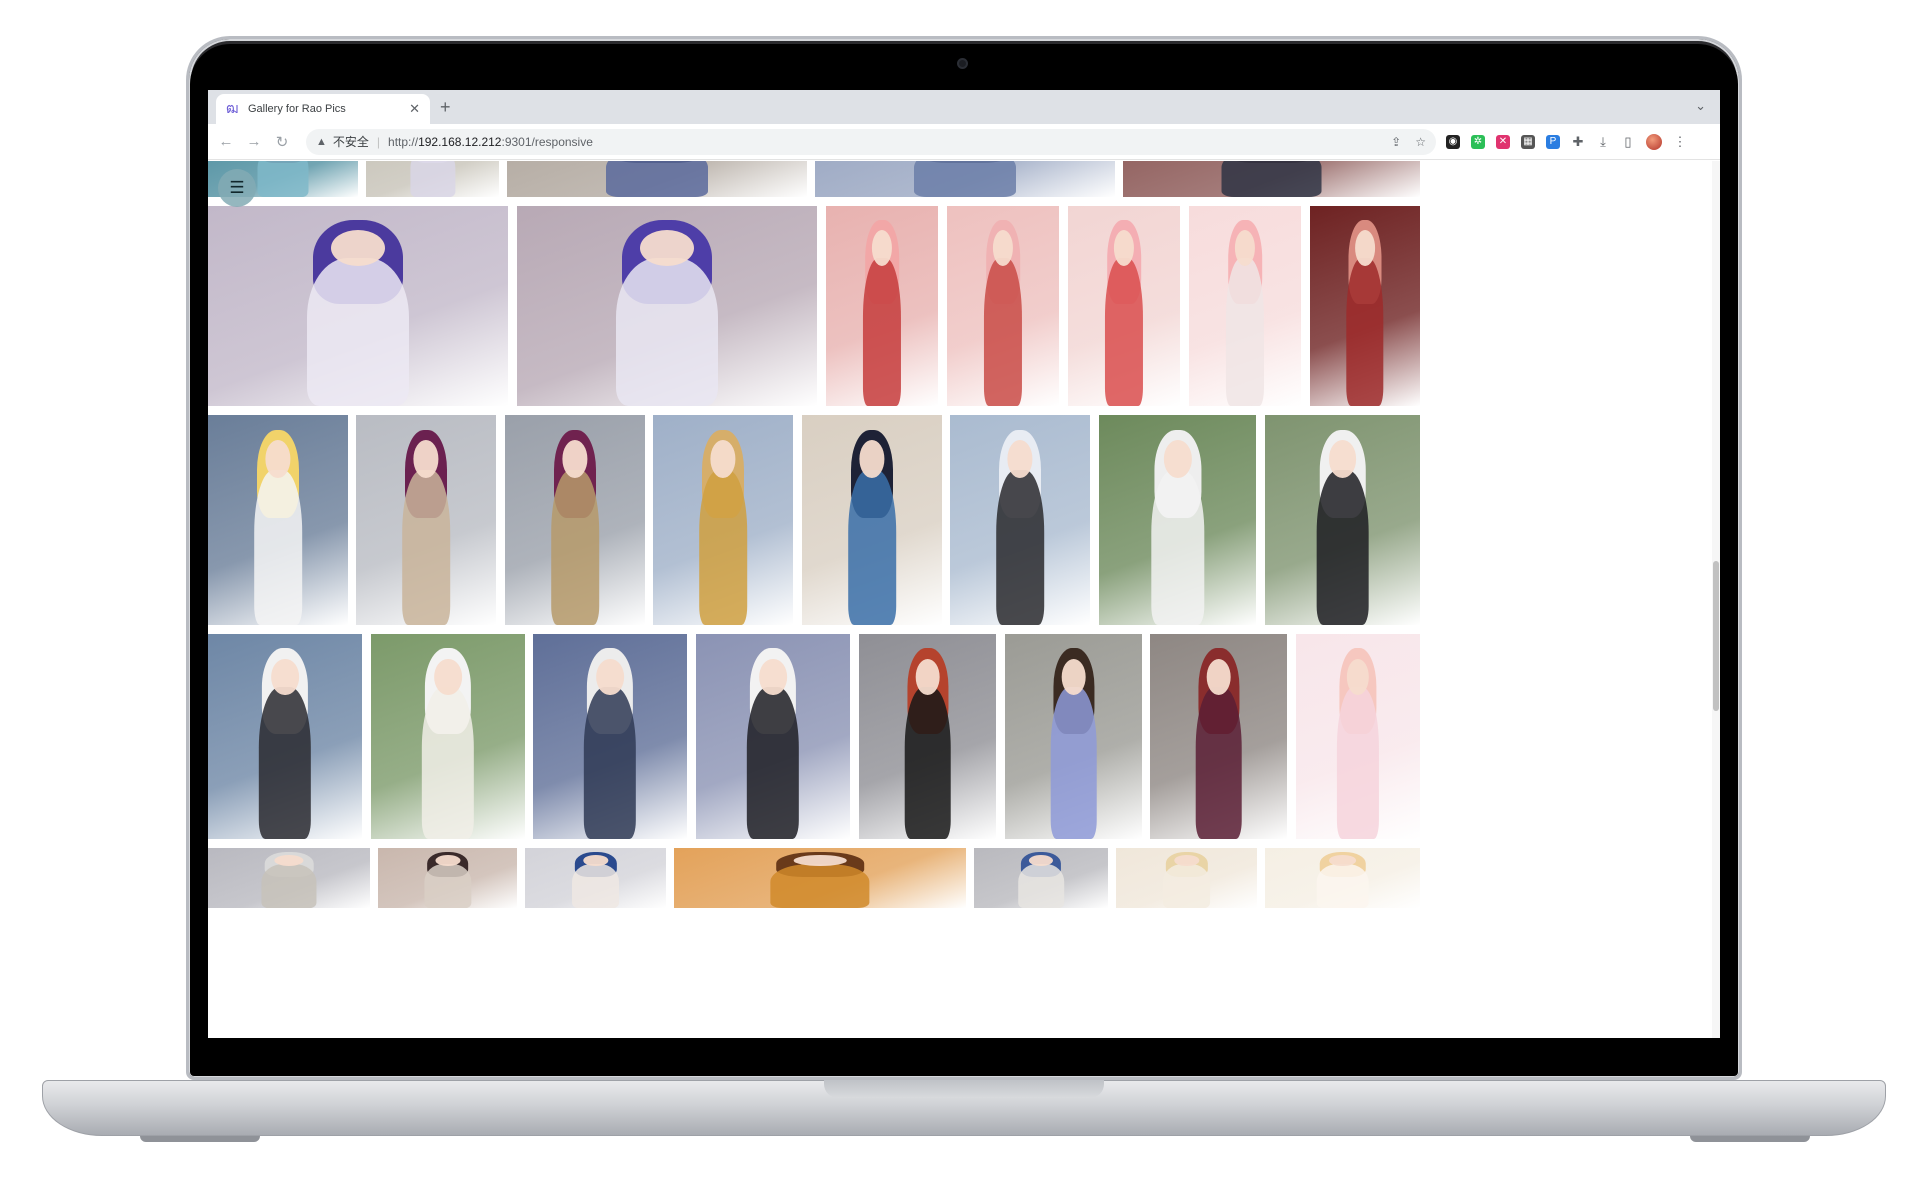 This screenshot has width=1920, height=1178. What do you see at coordinates (237, 188) in the screenshot?
I see `sliders-icon: ☰` at bounding box center [237, 188].